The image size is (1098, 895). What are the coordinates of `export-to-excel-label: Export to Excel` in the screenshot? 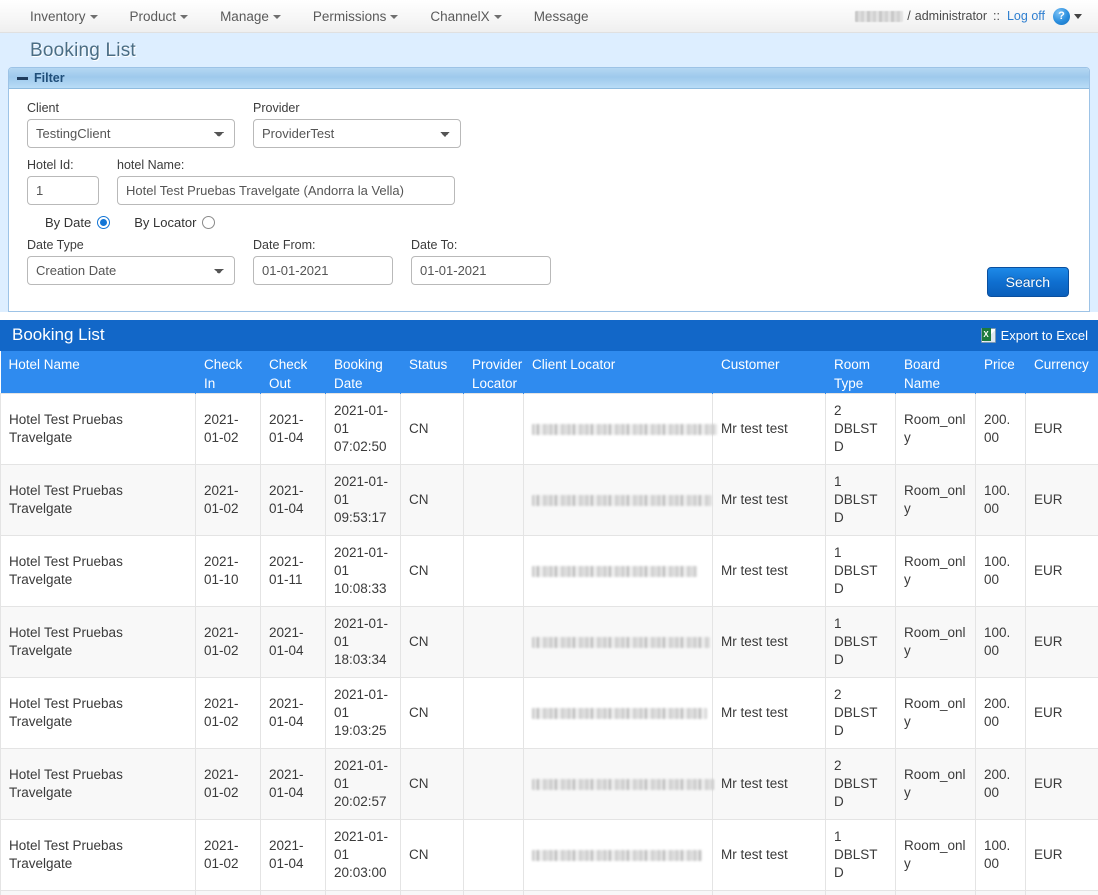 It's located at (1044, 335).